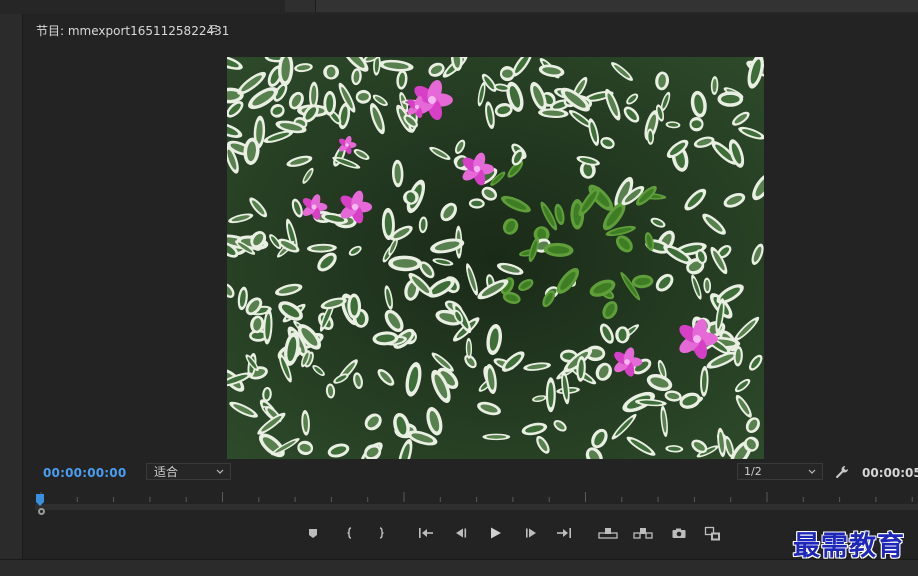  I want to click on zoom-fit-value: 适合, so click(166, 472).